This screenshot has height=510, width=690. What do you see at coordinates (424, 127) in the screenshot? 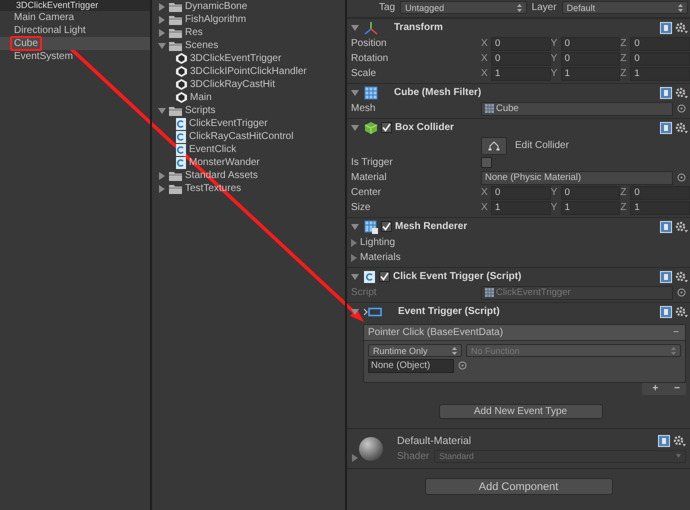
I see `component-title: Box Collider` at bounding box center [424, 127].